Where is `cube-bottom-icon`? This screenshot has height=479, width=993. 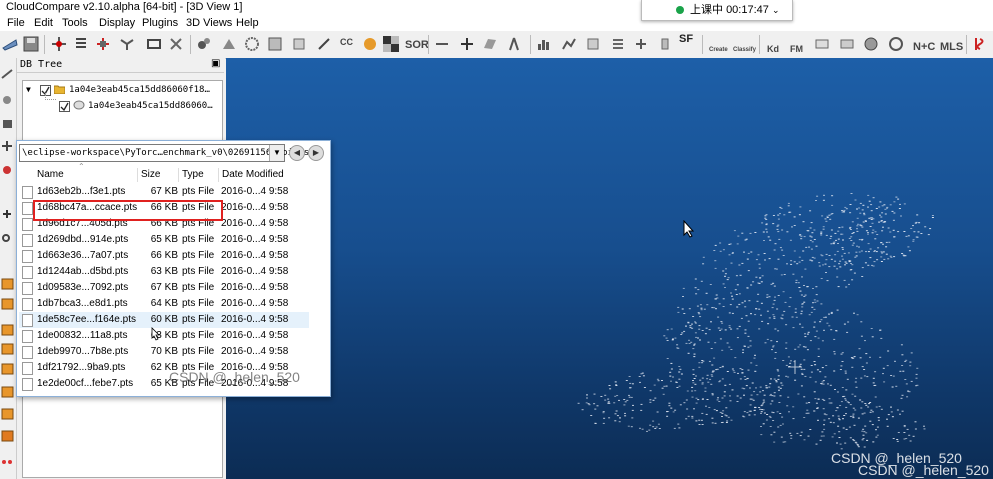
cube-bottom-icon is located at coordinates (7, 392).